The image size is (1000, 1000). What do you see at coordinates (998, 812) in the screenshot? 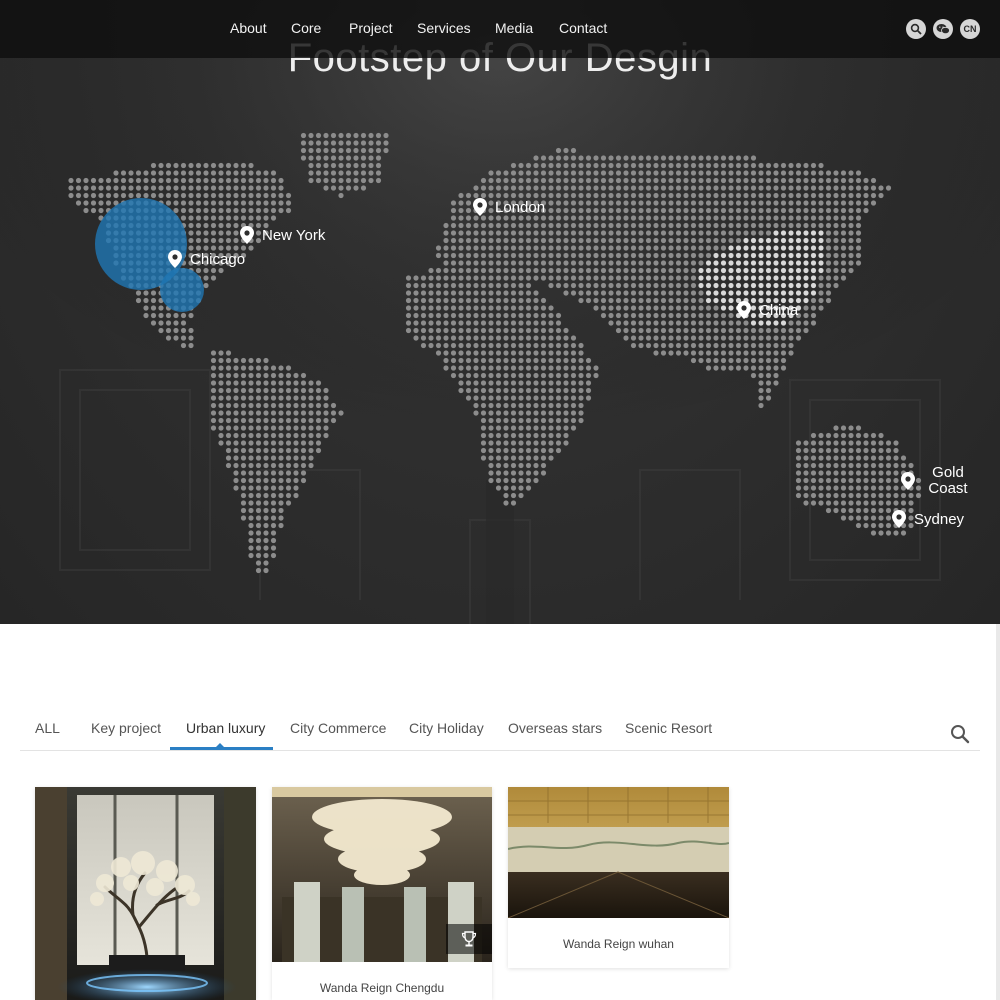
I see `scrollbar-track` at bounding box center [998, 812].